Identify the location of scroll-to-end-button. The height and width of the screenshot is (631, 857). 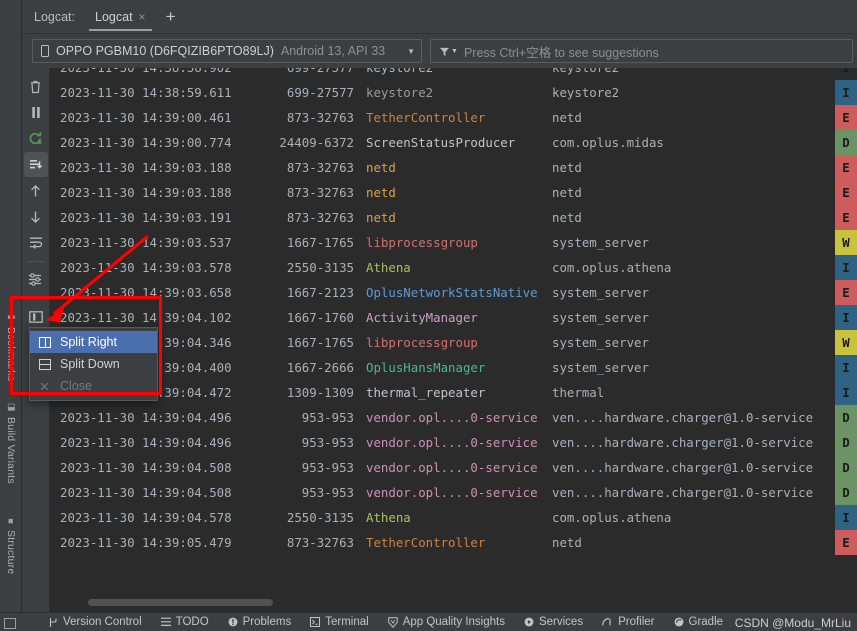
(35, 164).